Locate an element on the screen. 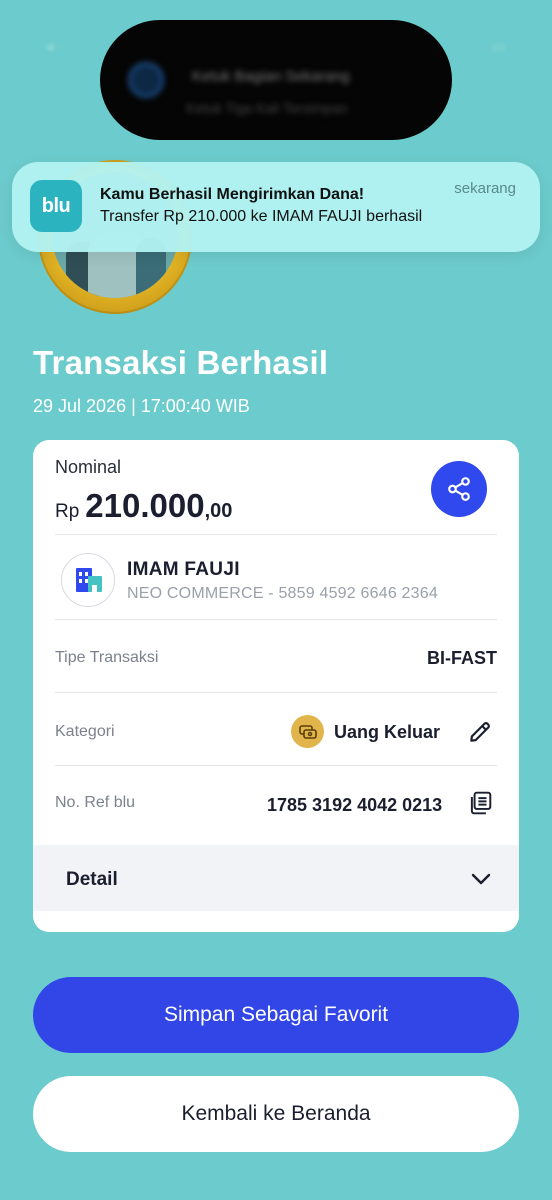 The width and height of the screenshot is (552, 1200). blu-app-icon: blu is located at coordinates (56, 206).